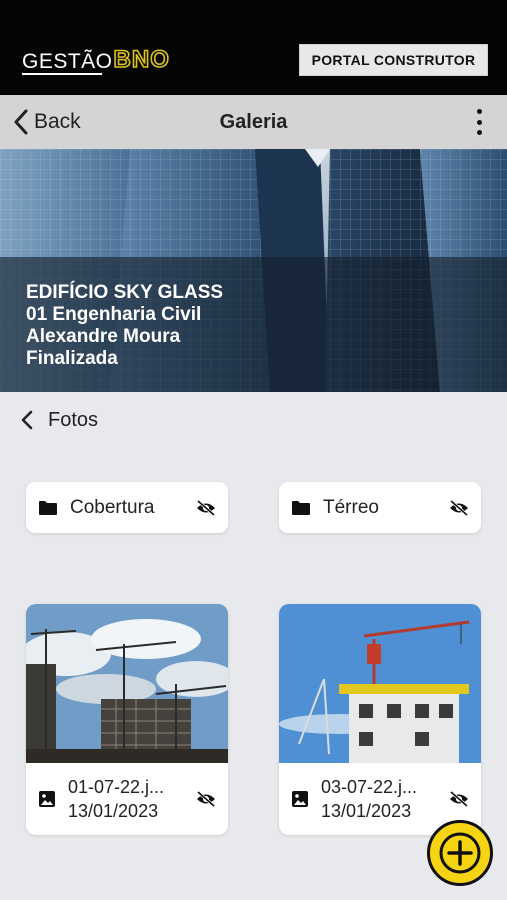 This screenshot has height=900, width=507. Describe the element at coordinates (57, 121) in the screenshot. I see `back-label: Back` at that location.